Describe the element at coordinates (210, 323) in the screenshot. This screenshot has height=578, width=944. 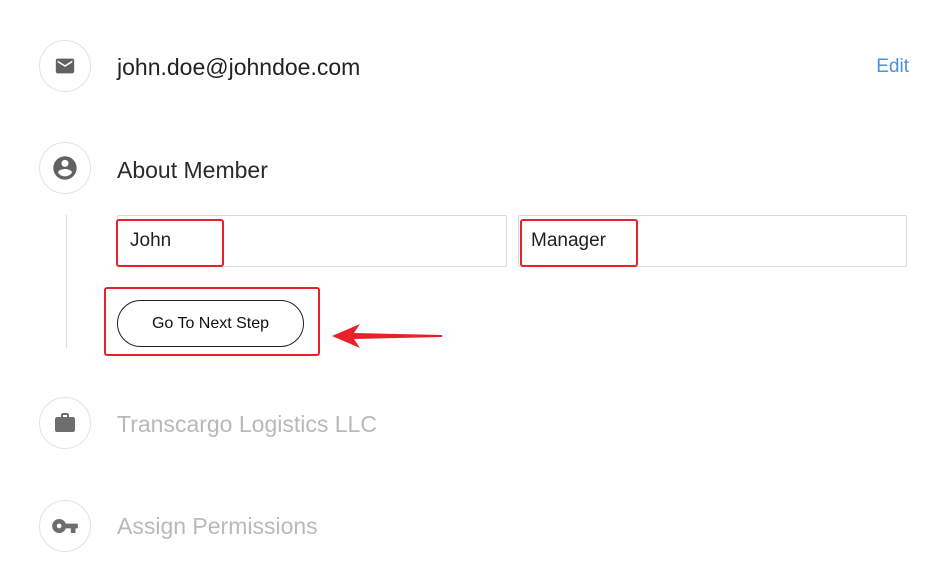
I see `go-to-next-step-button: Go To Next Step` at that location.